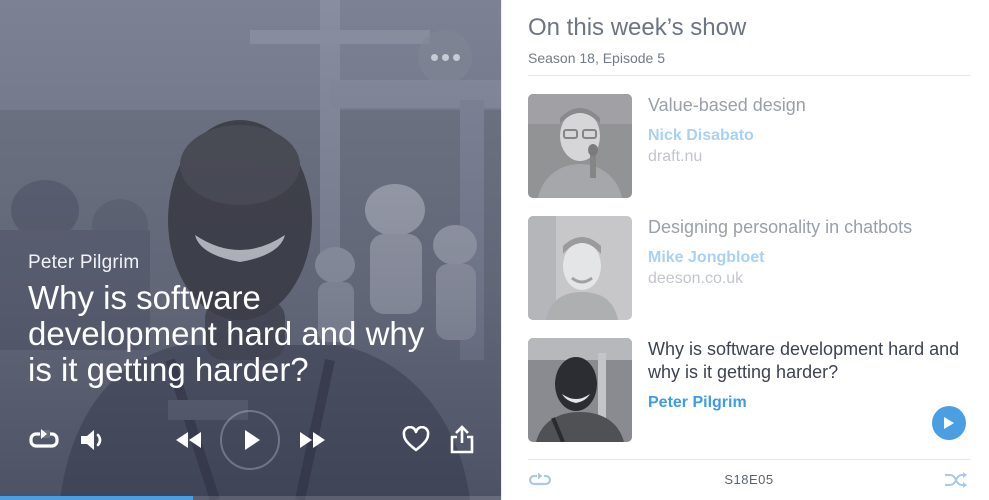 The width and height of the screenshot is (989, 500). I want to click on episode-code: S18E05, so click(749, 479).